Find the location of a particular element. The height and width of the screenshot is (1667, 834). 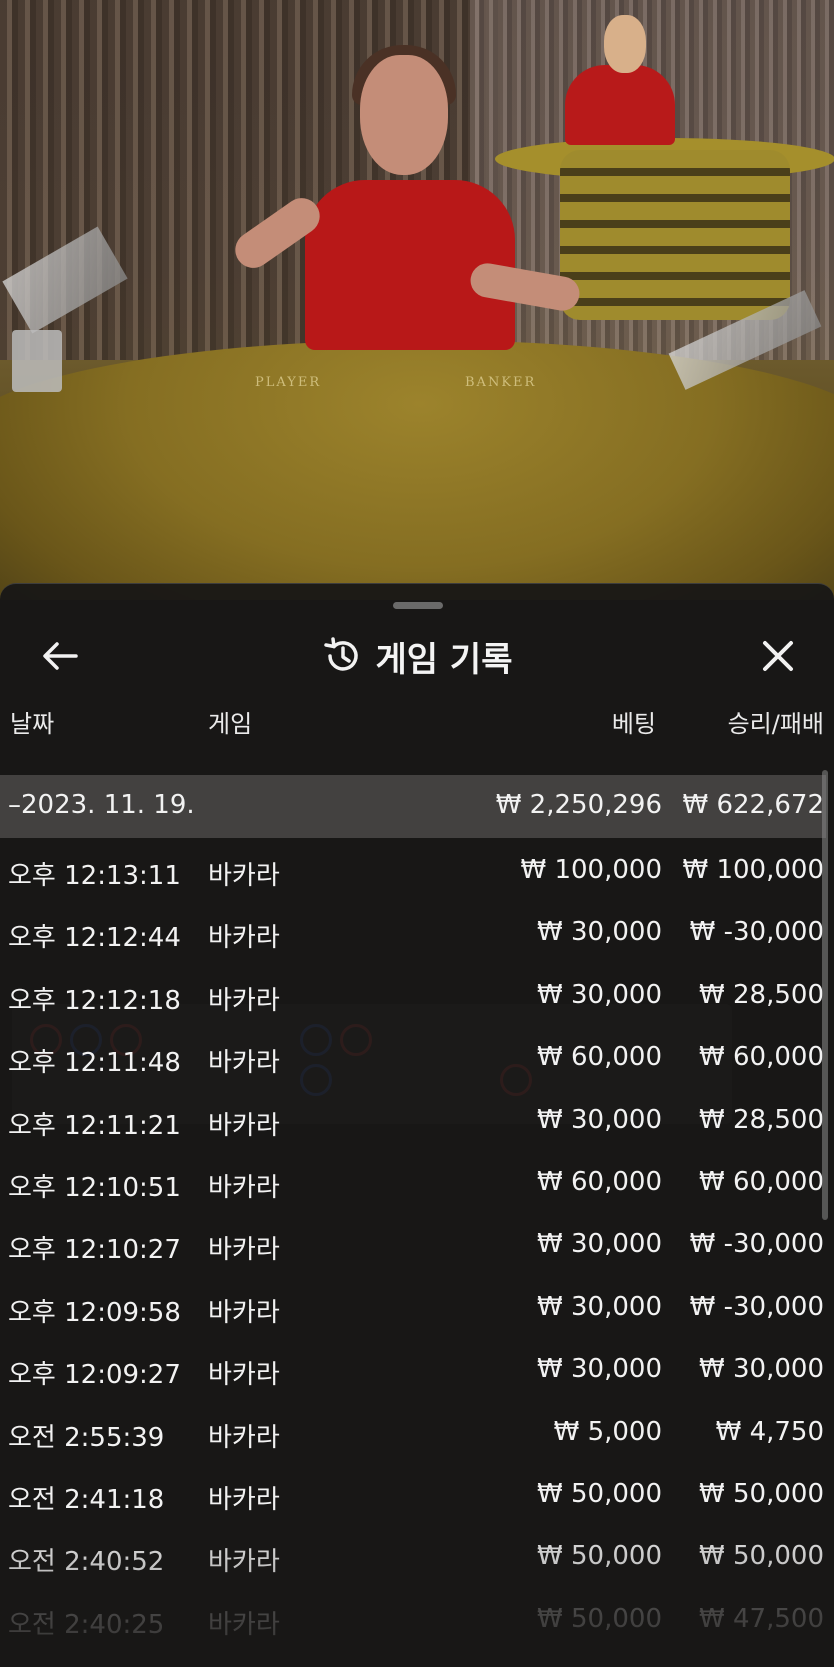

row-time: 오전 2:40:25 is located at coordinates (86, 1624).